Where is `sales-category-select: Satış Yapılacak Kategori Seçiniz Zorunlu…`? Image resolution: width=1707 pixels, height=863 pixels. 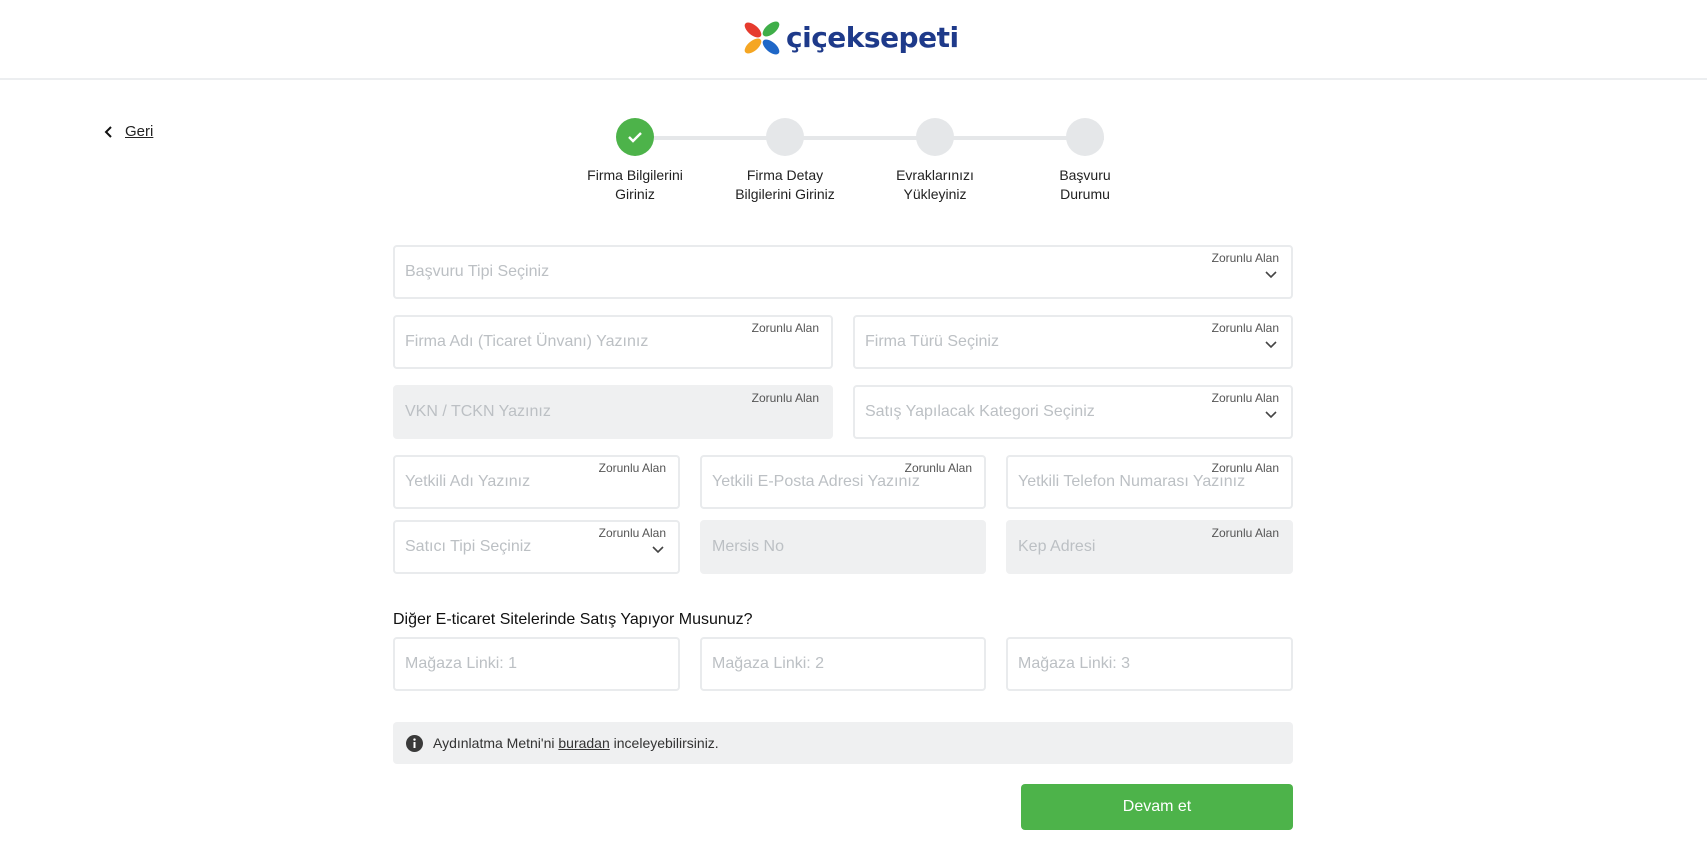
sales-category-select: Satış Yapılacak Kategori Seçiniz Zorunlu… is located at coordinates (1073, 412).